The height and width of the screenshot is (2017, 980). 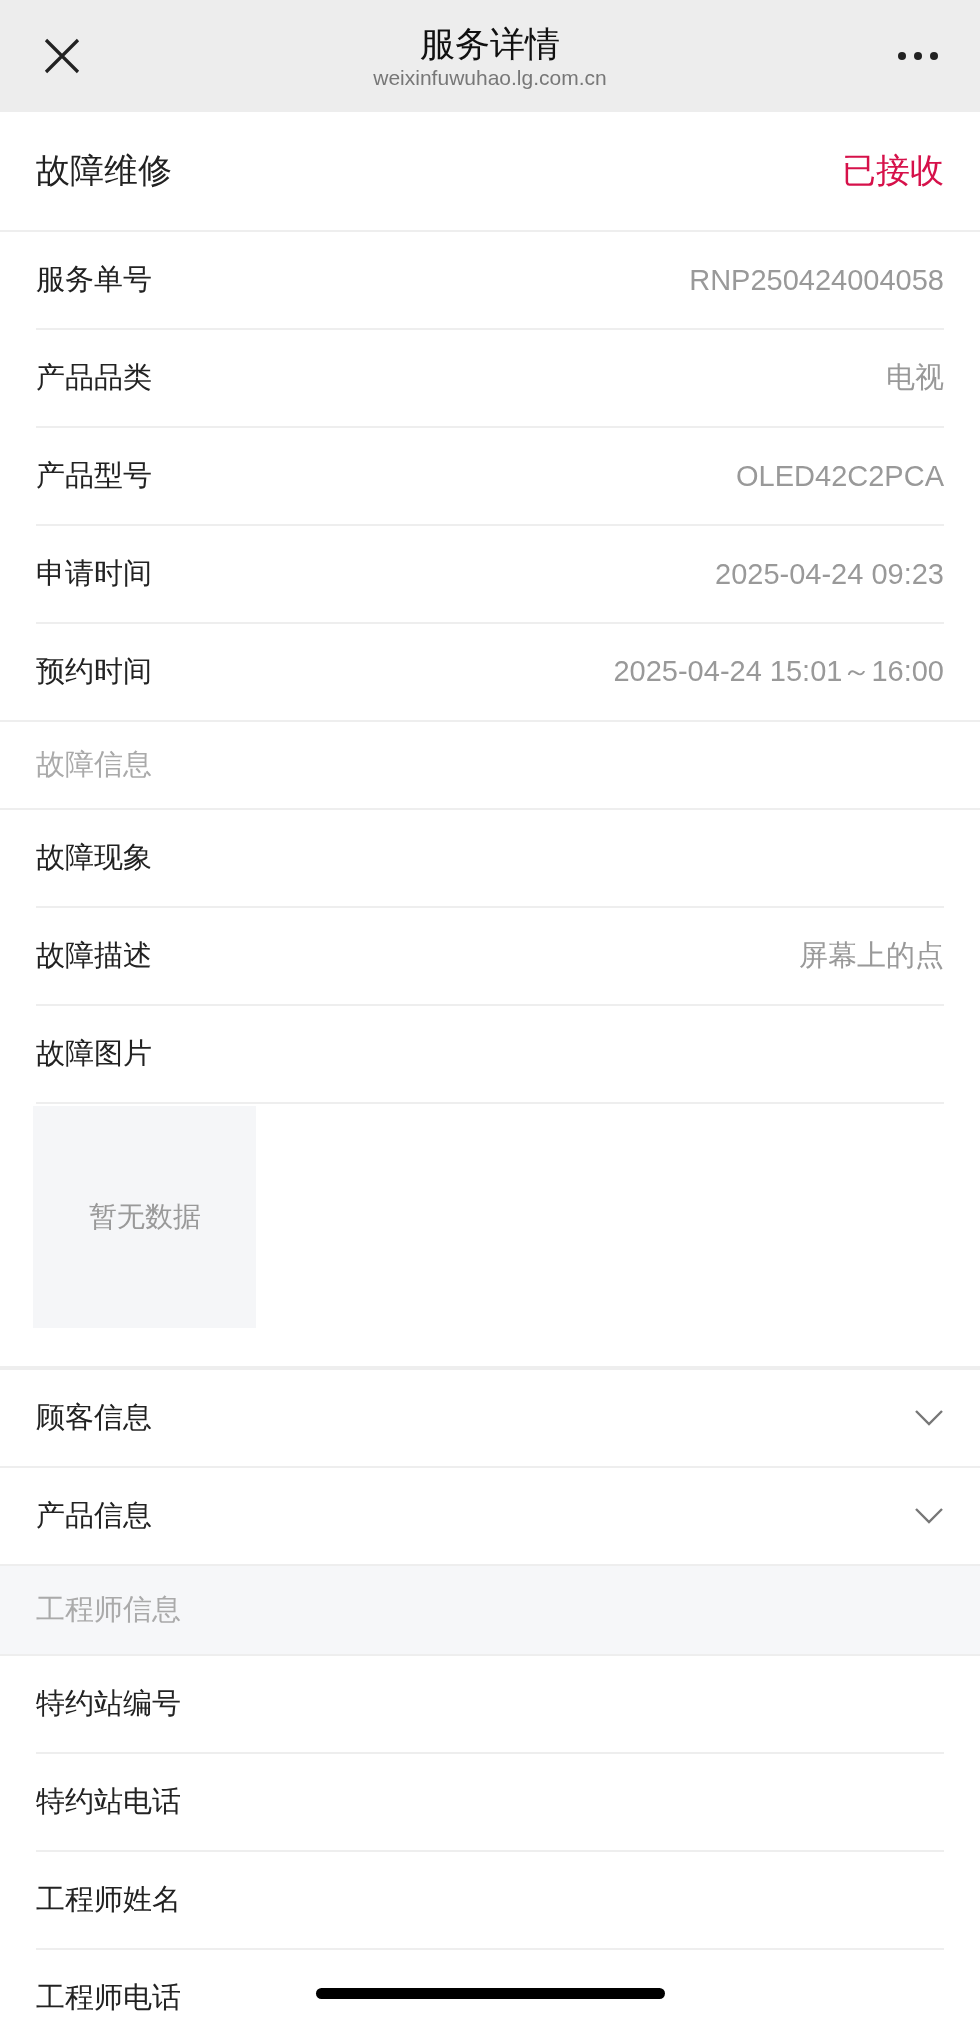 What do you see at coordinates (840, 476) in the screenshot?
I see `field-value: OLED42C2PCA` at bounding box center [840, 476].